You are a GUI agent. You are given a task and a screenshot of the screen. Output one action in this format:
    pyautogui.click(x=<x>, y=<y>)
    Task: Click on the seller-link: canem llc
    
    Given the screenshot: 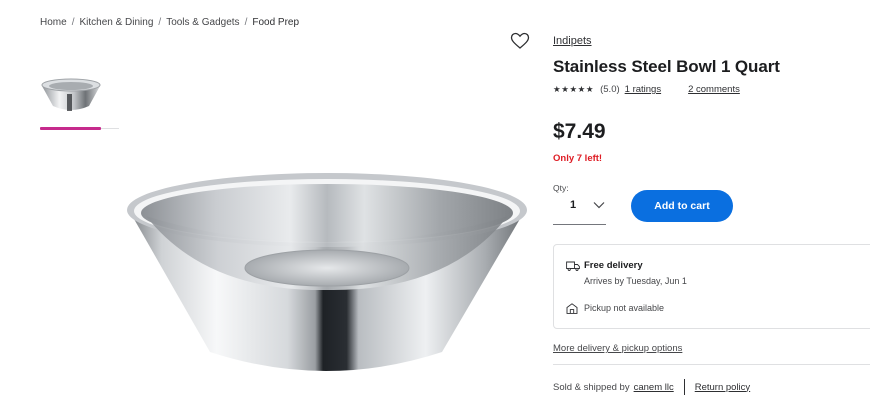 What is the action you would take?
    pyautogui.click(x=654, y=387)
    